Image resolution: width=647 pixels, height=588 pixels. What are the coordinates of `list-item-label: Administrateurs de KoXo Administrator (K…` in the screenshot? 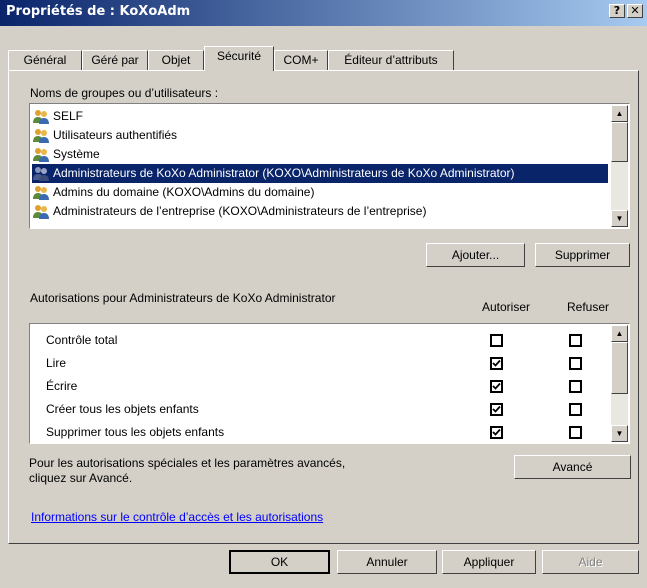 It's located at (284, 173).